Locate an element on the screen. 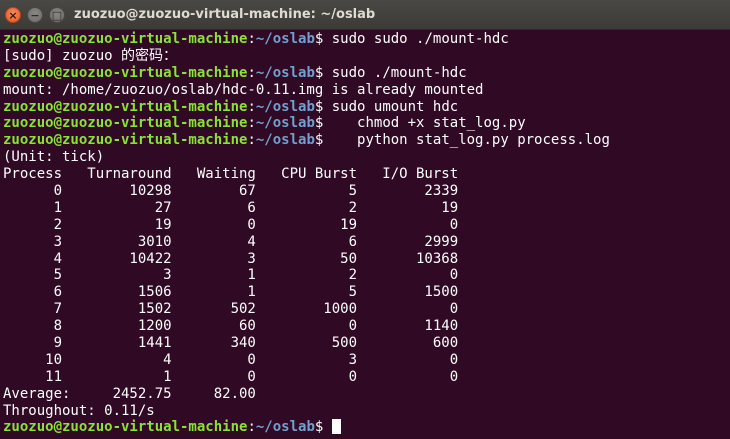 The height and width of the screenshot is (439, 730). output-text: Throughout: 0.11/s is located at coordinates (79, 410).